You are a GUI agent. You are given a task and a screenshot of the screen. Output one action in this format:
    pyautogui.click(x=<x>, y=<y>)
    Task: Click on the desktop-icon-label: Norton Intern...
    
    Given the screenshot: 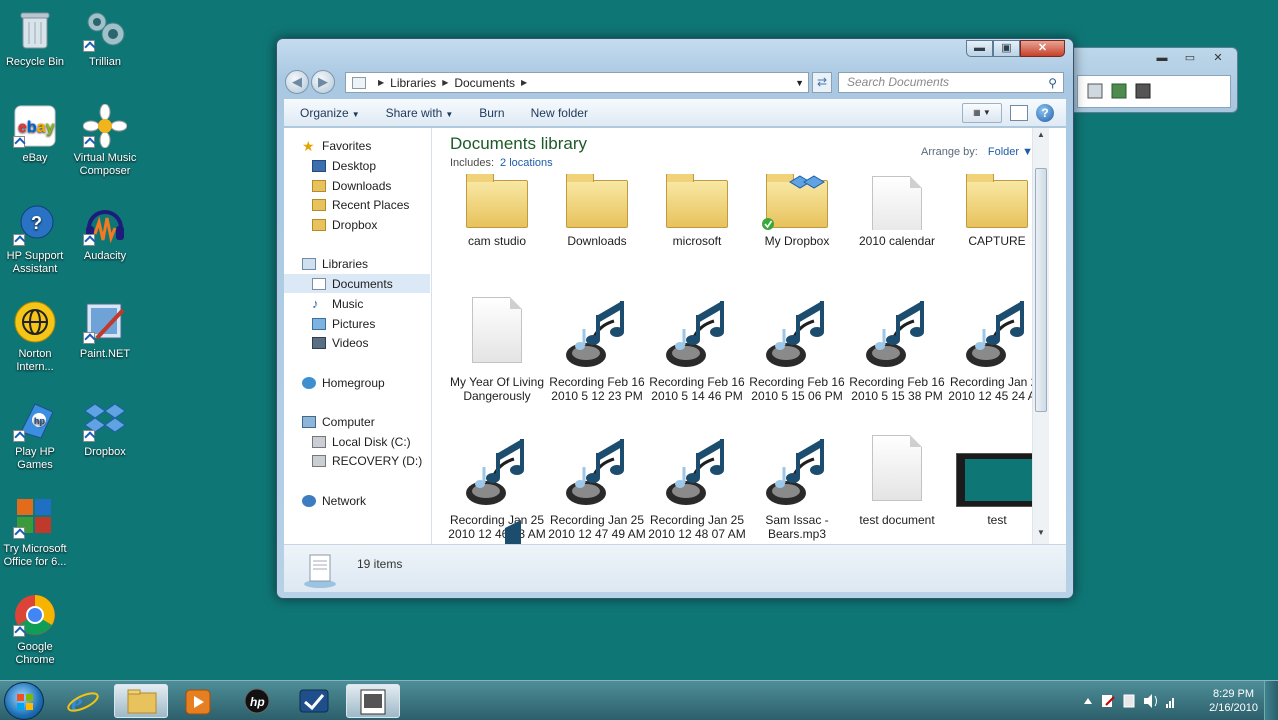 What is the action you would take?
    pyautogui.click(x=35, y=360)
    